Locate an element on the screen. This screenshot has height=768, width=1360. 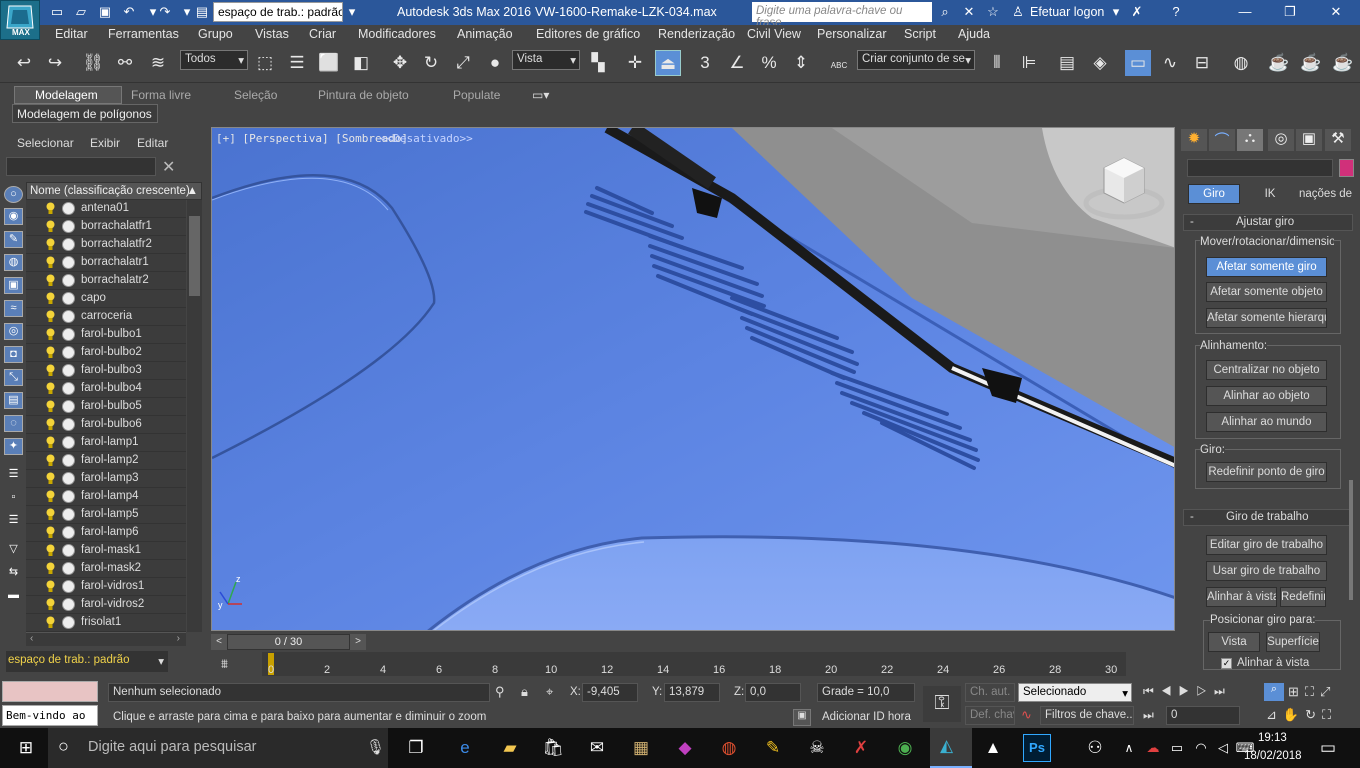
toggle-ribbon-icon: ▭ is located at coordinates (1138, 63).